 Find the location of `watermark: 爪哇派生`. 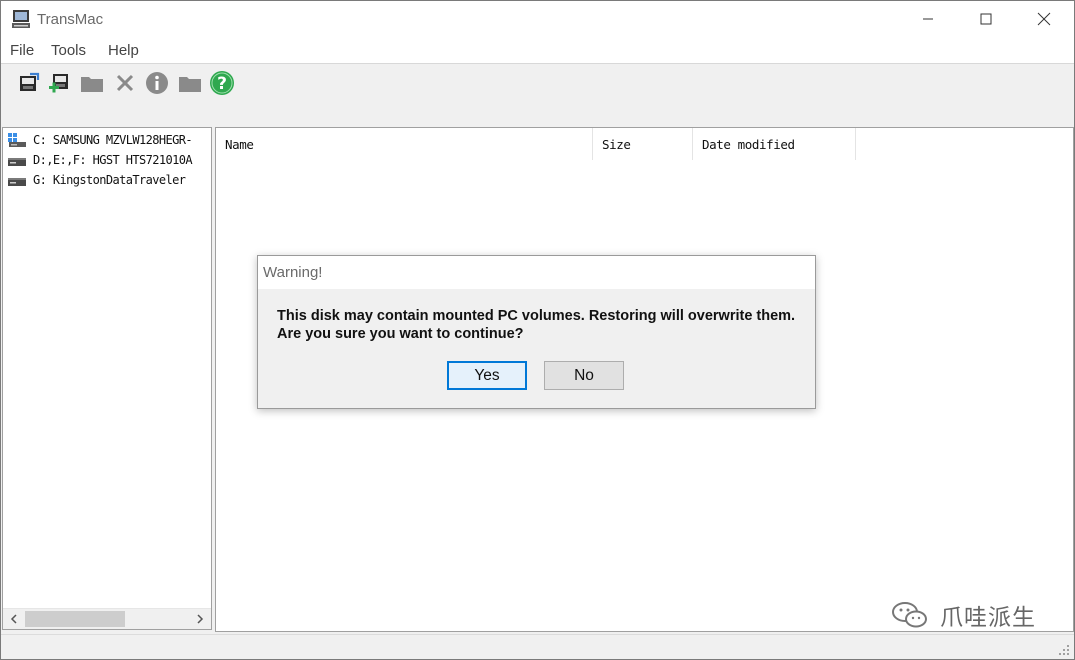

watermark: 爪哇派生 is located at coordinates (963, 615).